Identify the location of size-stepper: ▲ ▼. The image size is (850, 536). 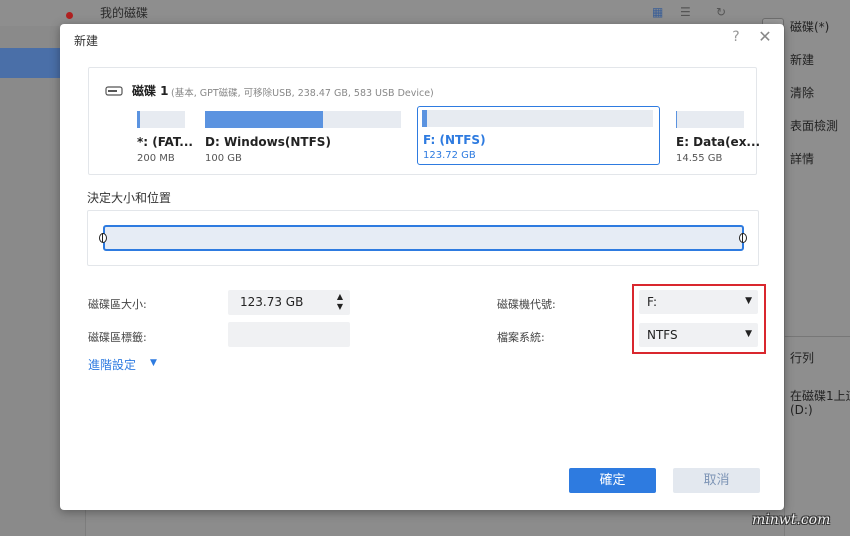
(340, 302).